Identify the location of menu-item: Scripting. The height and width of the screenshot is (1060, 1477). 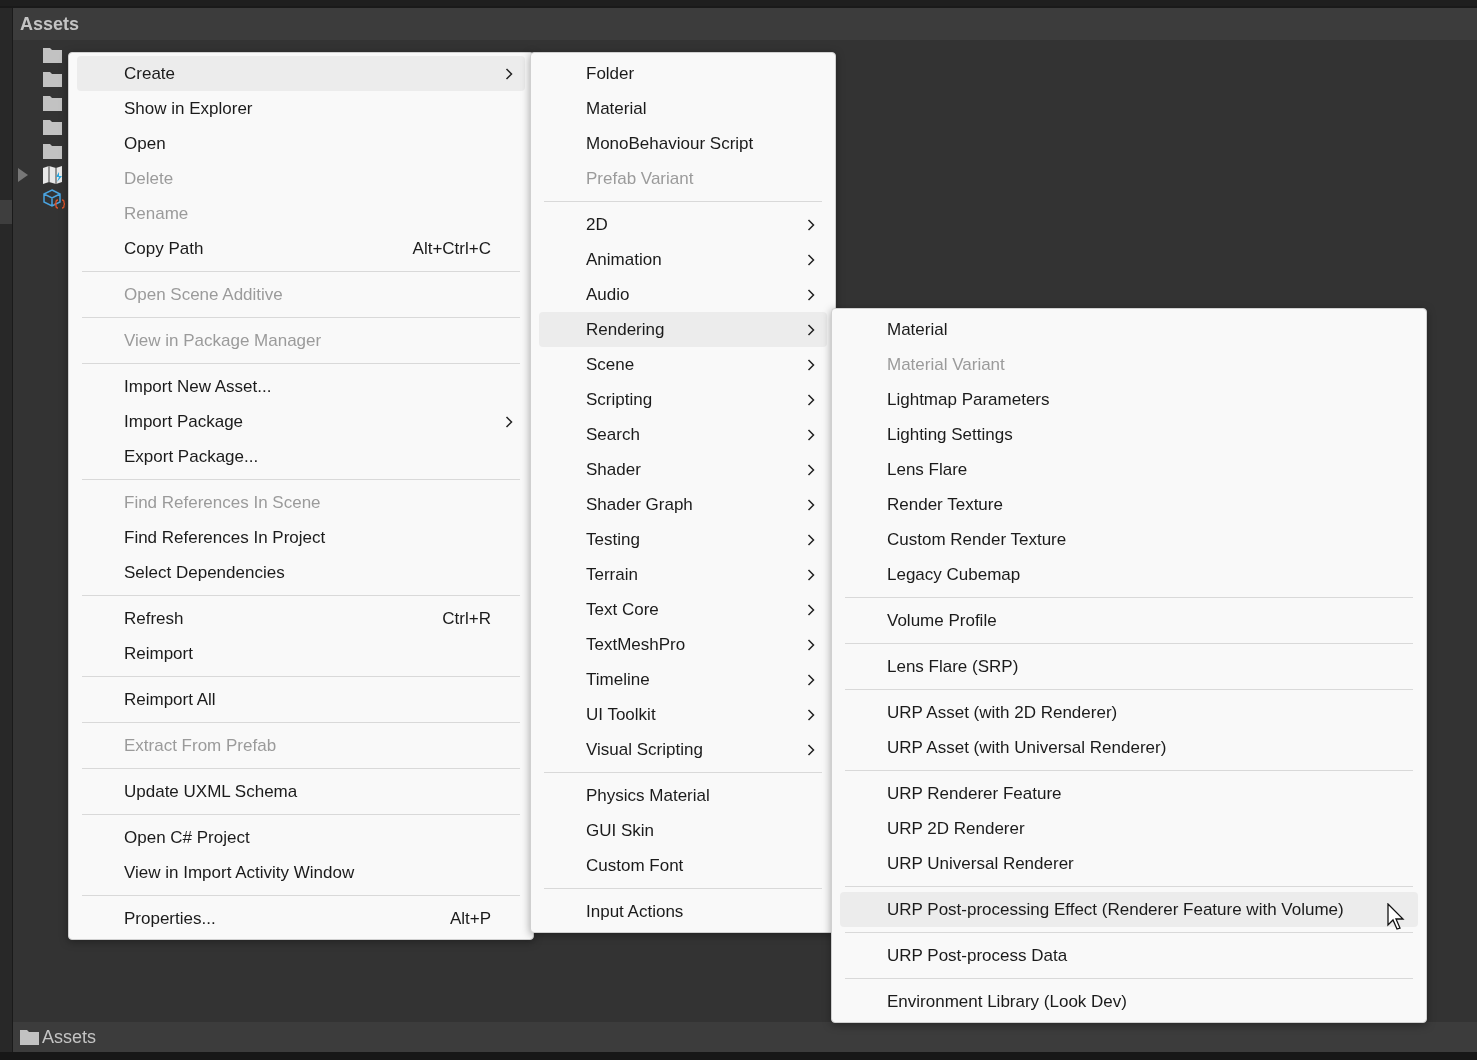
(683, 399).